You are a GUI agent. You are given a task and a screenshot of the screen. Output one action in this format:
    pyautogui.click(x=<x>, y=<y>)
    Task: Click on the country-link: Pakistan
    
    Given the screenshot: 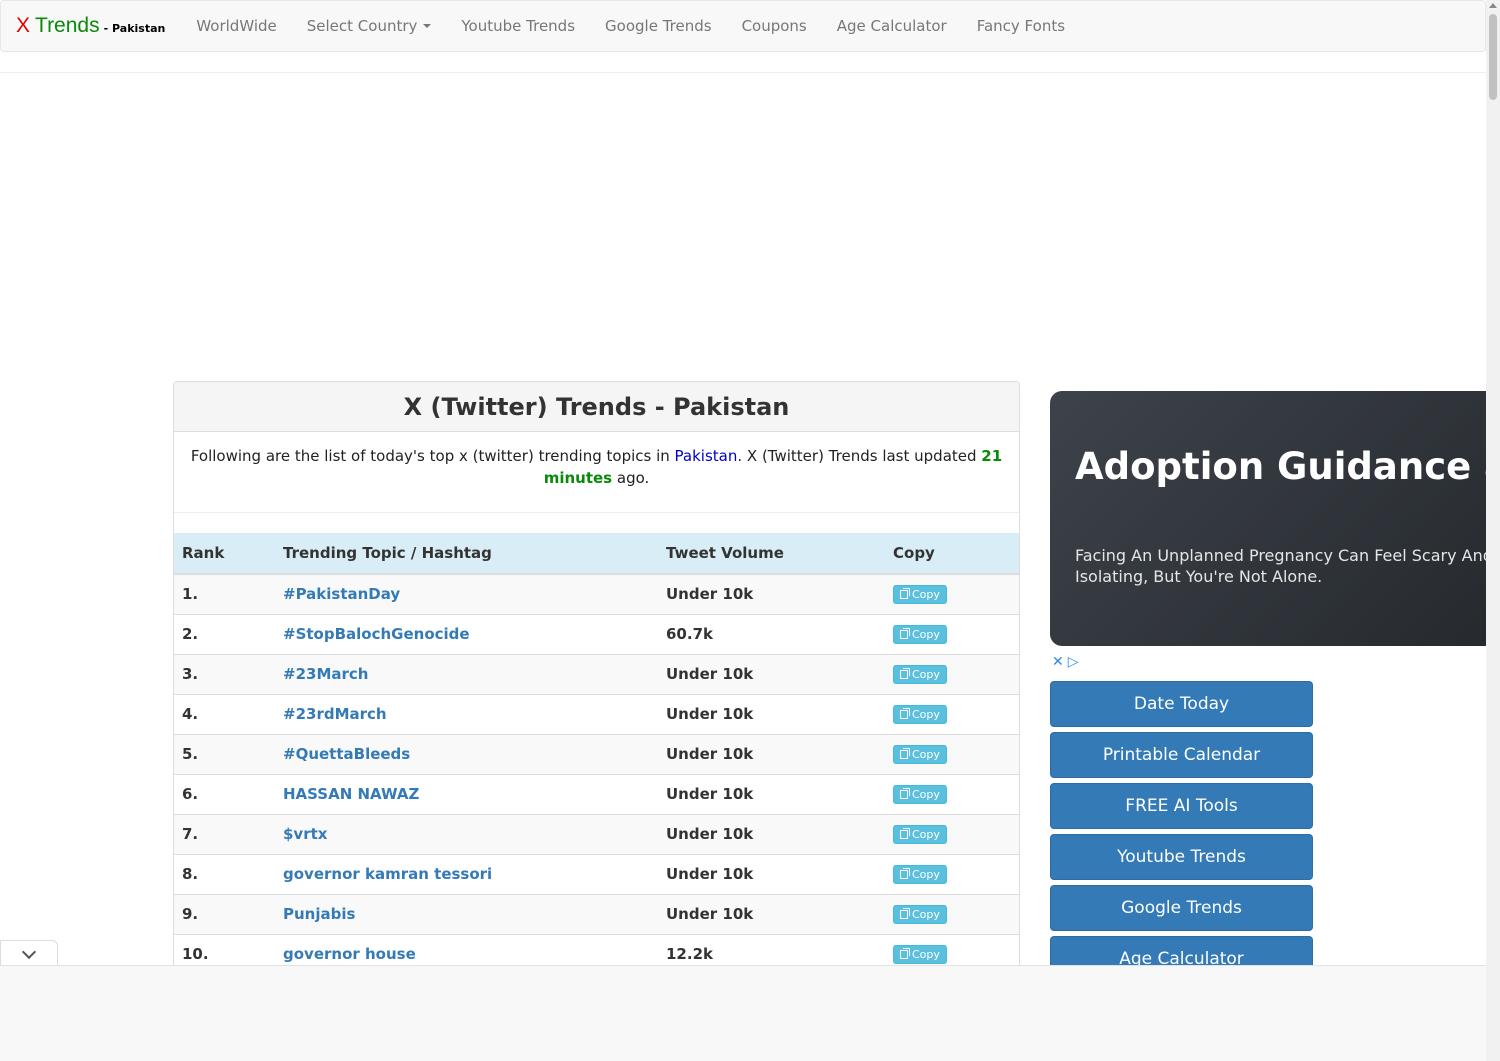 What is the action you would take?
    pyautogui.click(x=706, y=456)
    